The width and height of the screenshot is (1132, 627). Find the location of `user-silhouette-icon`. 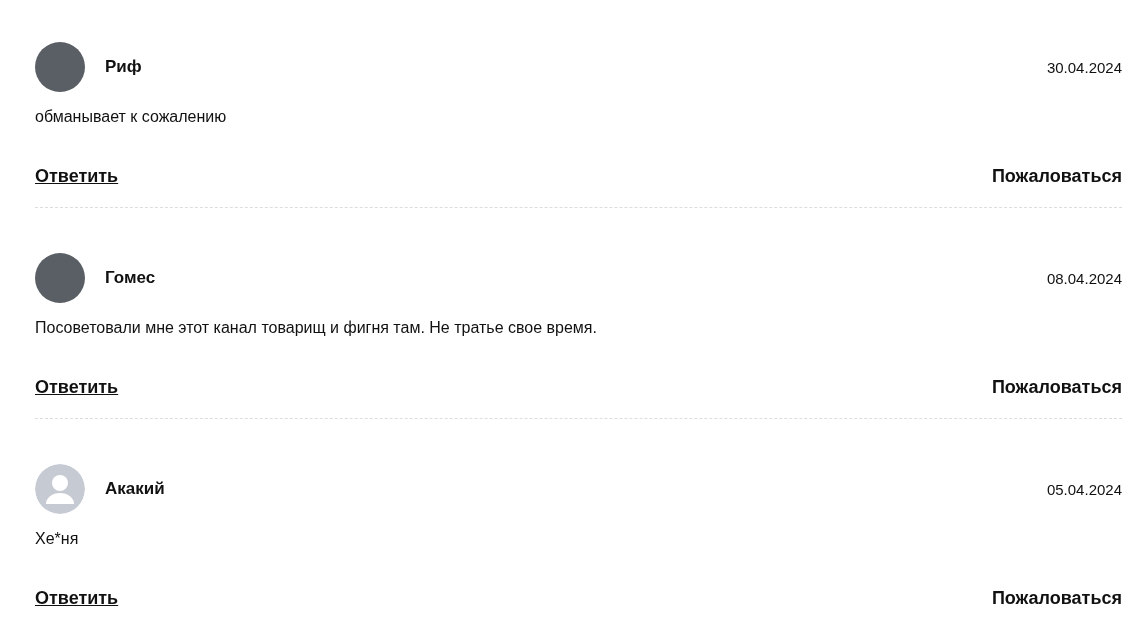

user-silhouette-icon is located at coordinates (60, 489).